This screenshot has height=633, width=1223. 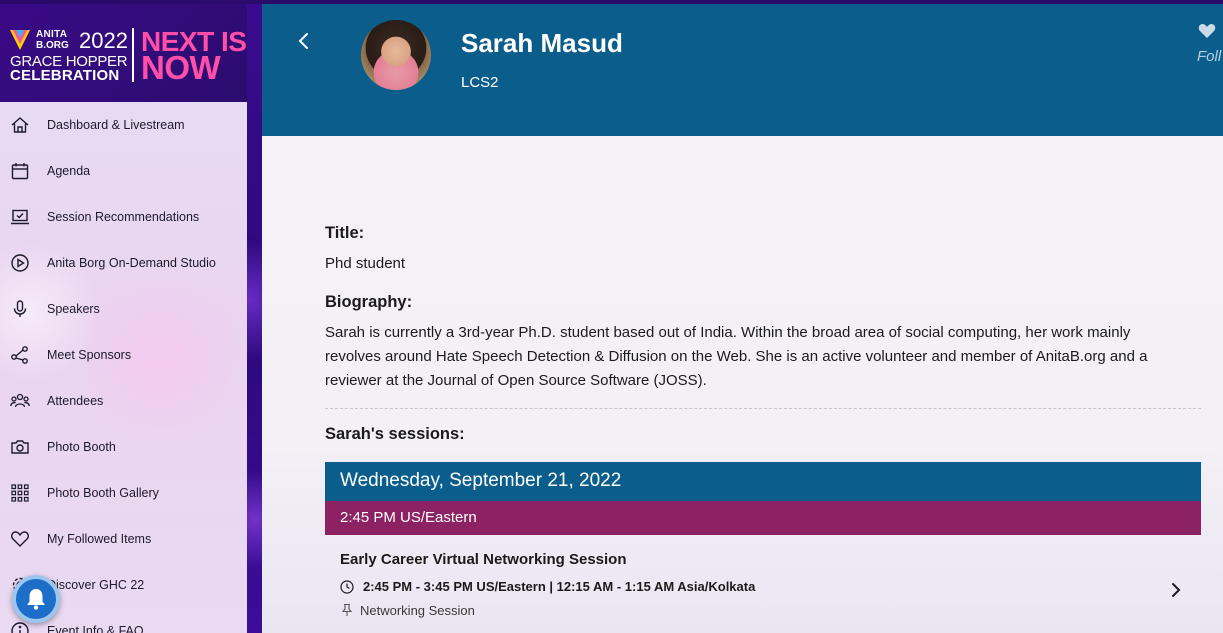 I want to click on speaker-organization: LCS2, so click(x=480, y=82).